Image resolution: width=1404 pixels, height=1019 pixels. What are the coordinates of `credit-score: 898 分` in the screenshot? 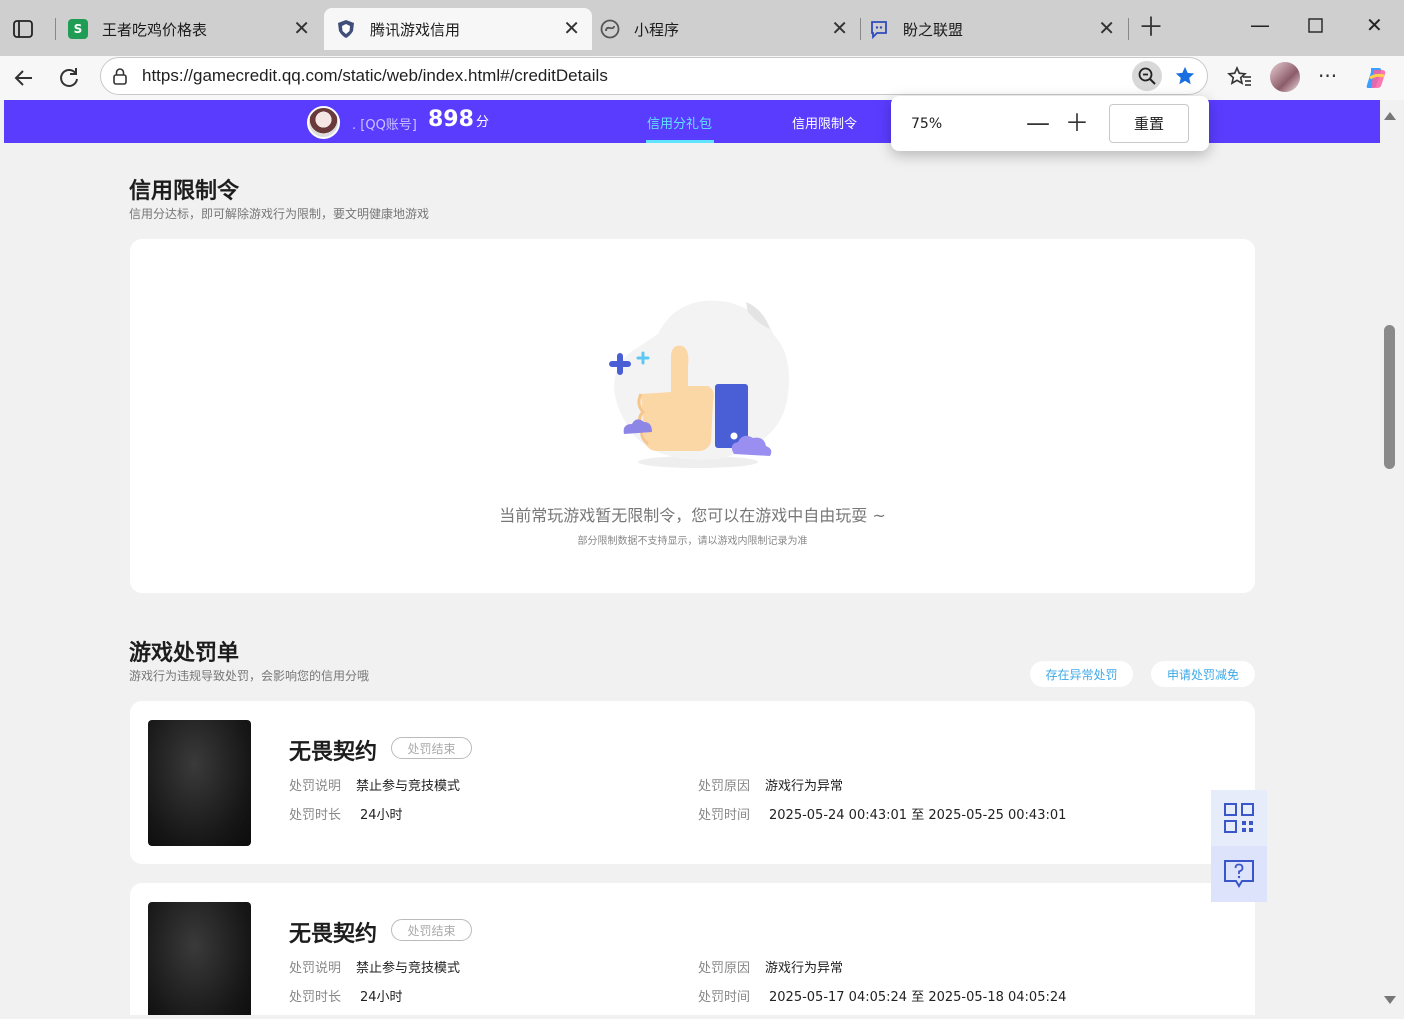 It's located at (458, 119).